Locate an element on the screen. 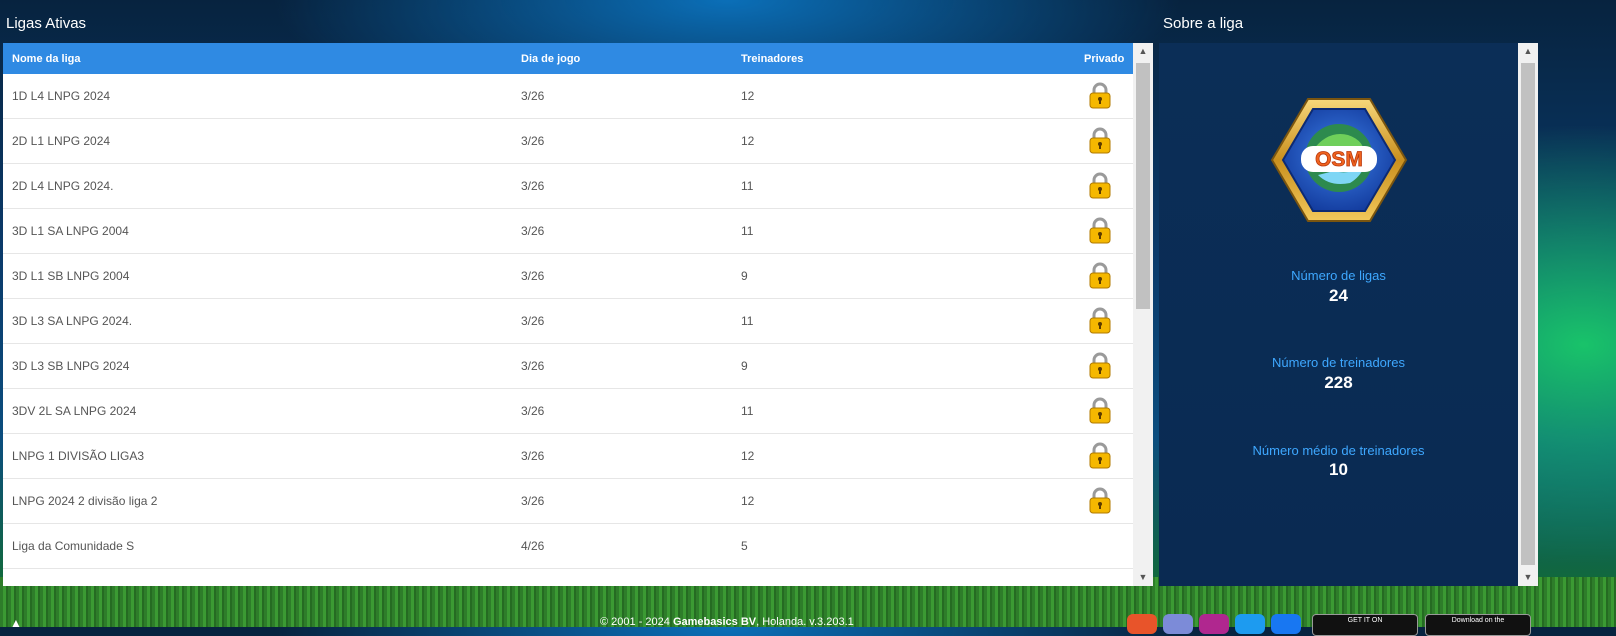 The width and height of the screenshot is (1616, 636). discord-icon is located at coordinates (1178, 624).